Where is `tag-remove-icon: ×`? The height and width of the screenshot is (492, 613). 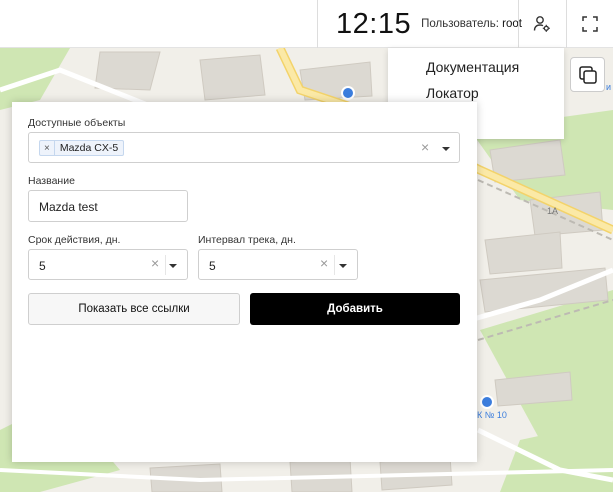 tag-remove-icon: × is located at coordinates (47, 148).